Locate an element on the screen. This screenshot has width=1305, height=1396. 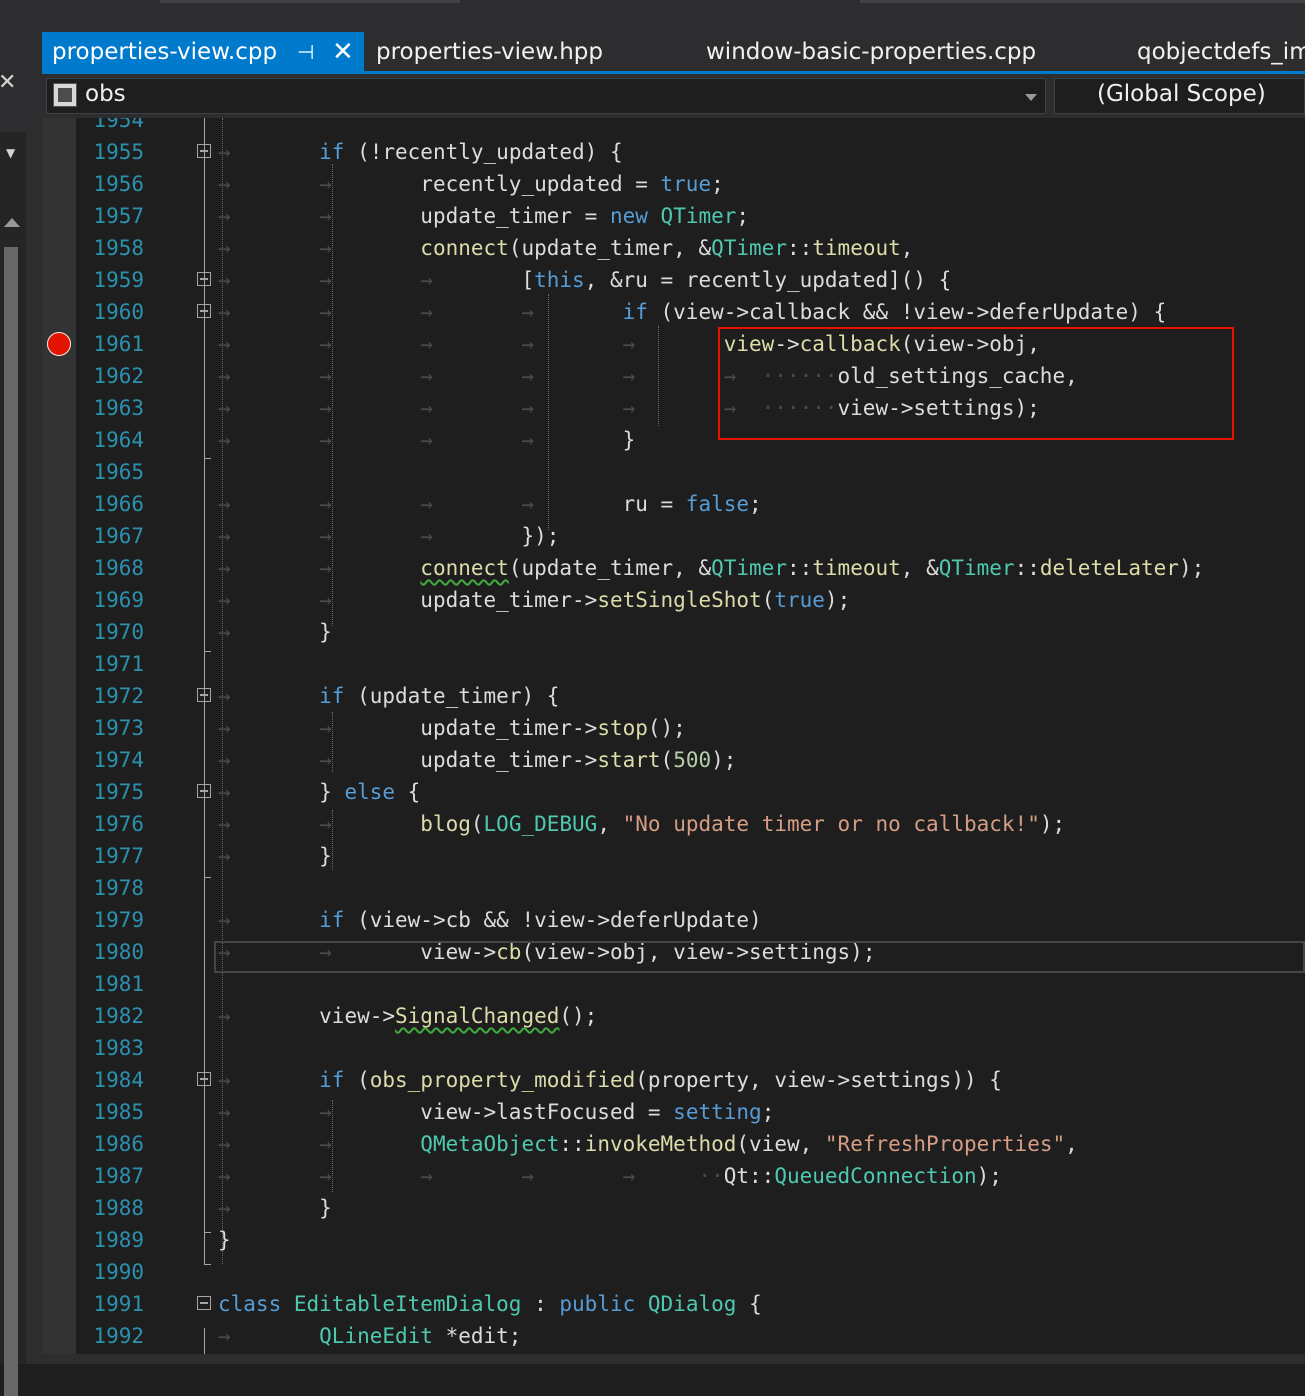
scope-label: (Global Scope) is located at coordinates (1181, 94).